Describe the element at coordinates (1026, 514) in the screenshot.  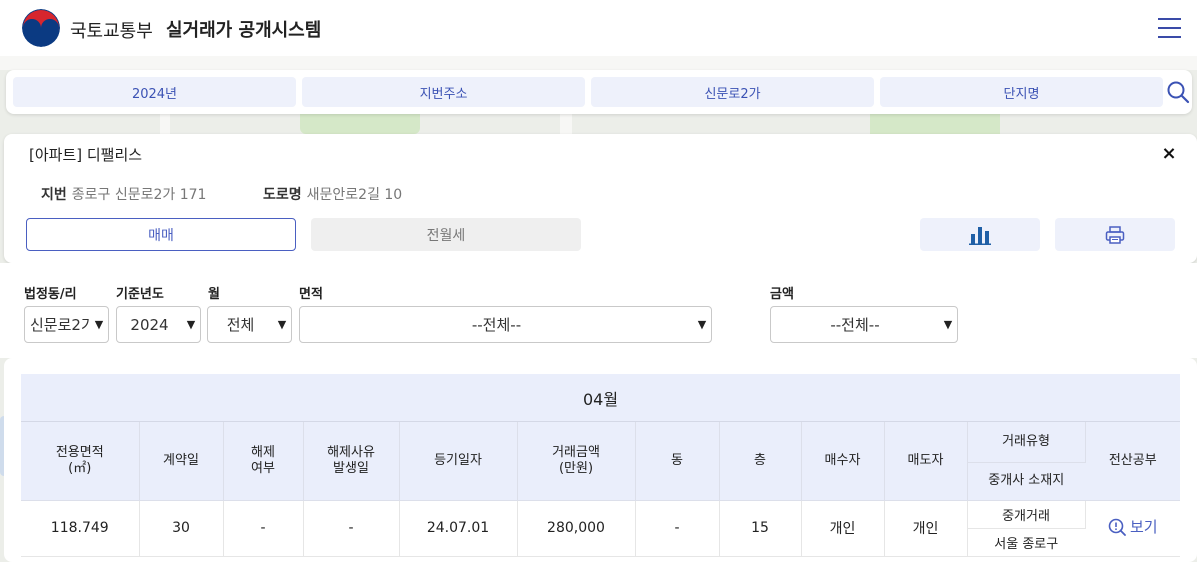
I see `cell-trade-type: 중개거래` at that location.